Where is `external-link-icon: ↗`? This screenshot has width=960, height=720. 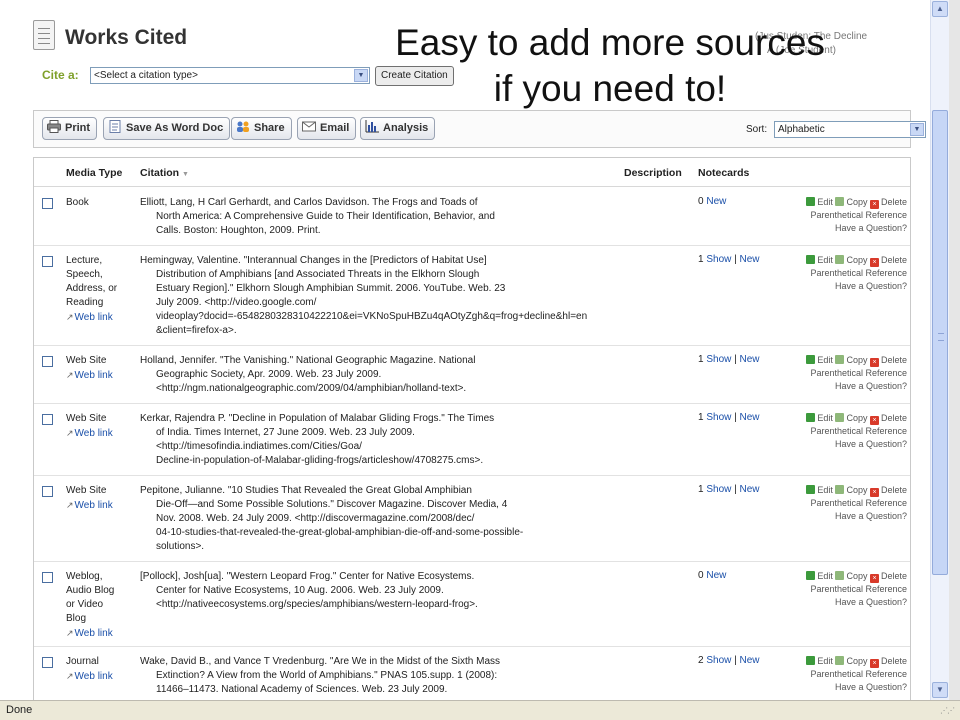 external-link-icon: ↗ is located at coordinates (70, 375).